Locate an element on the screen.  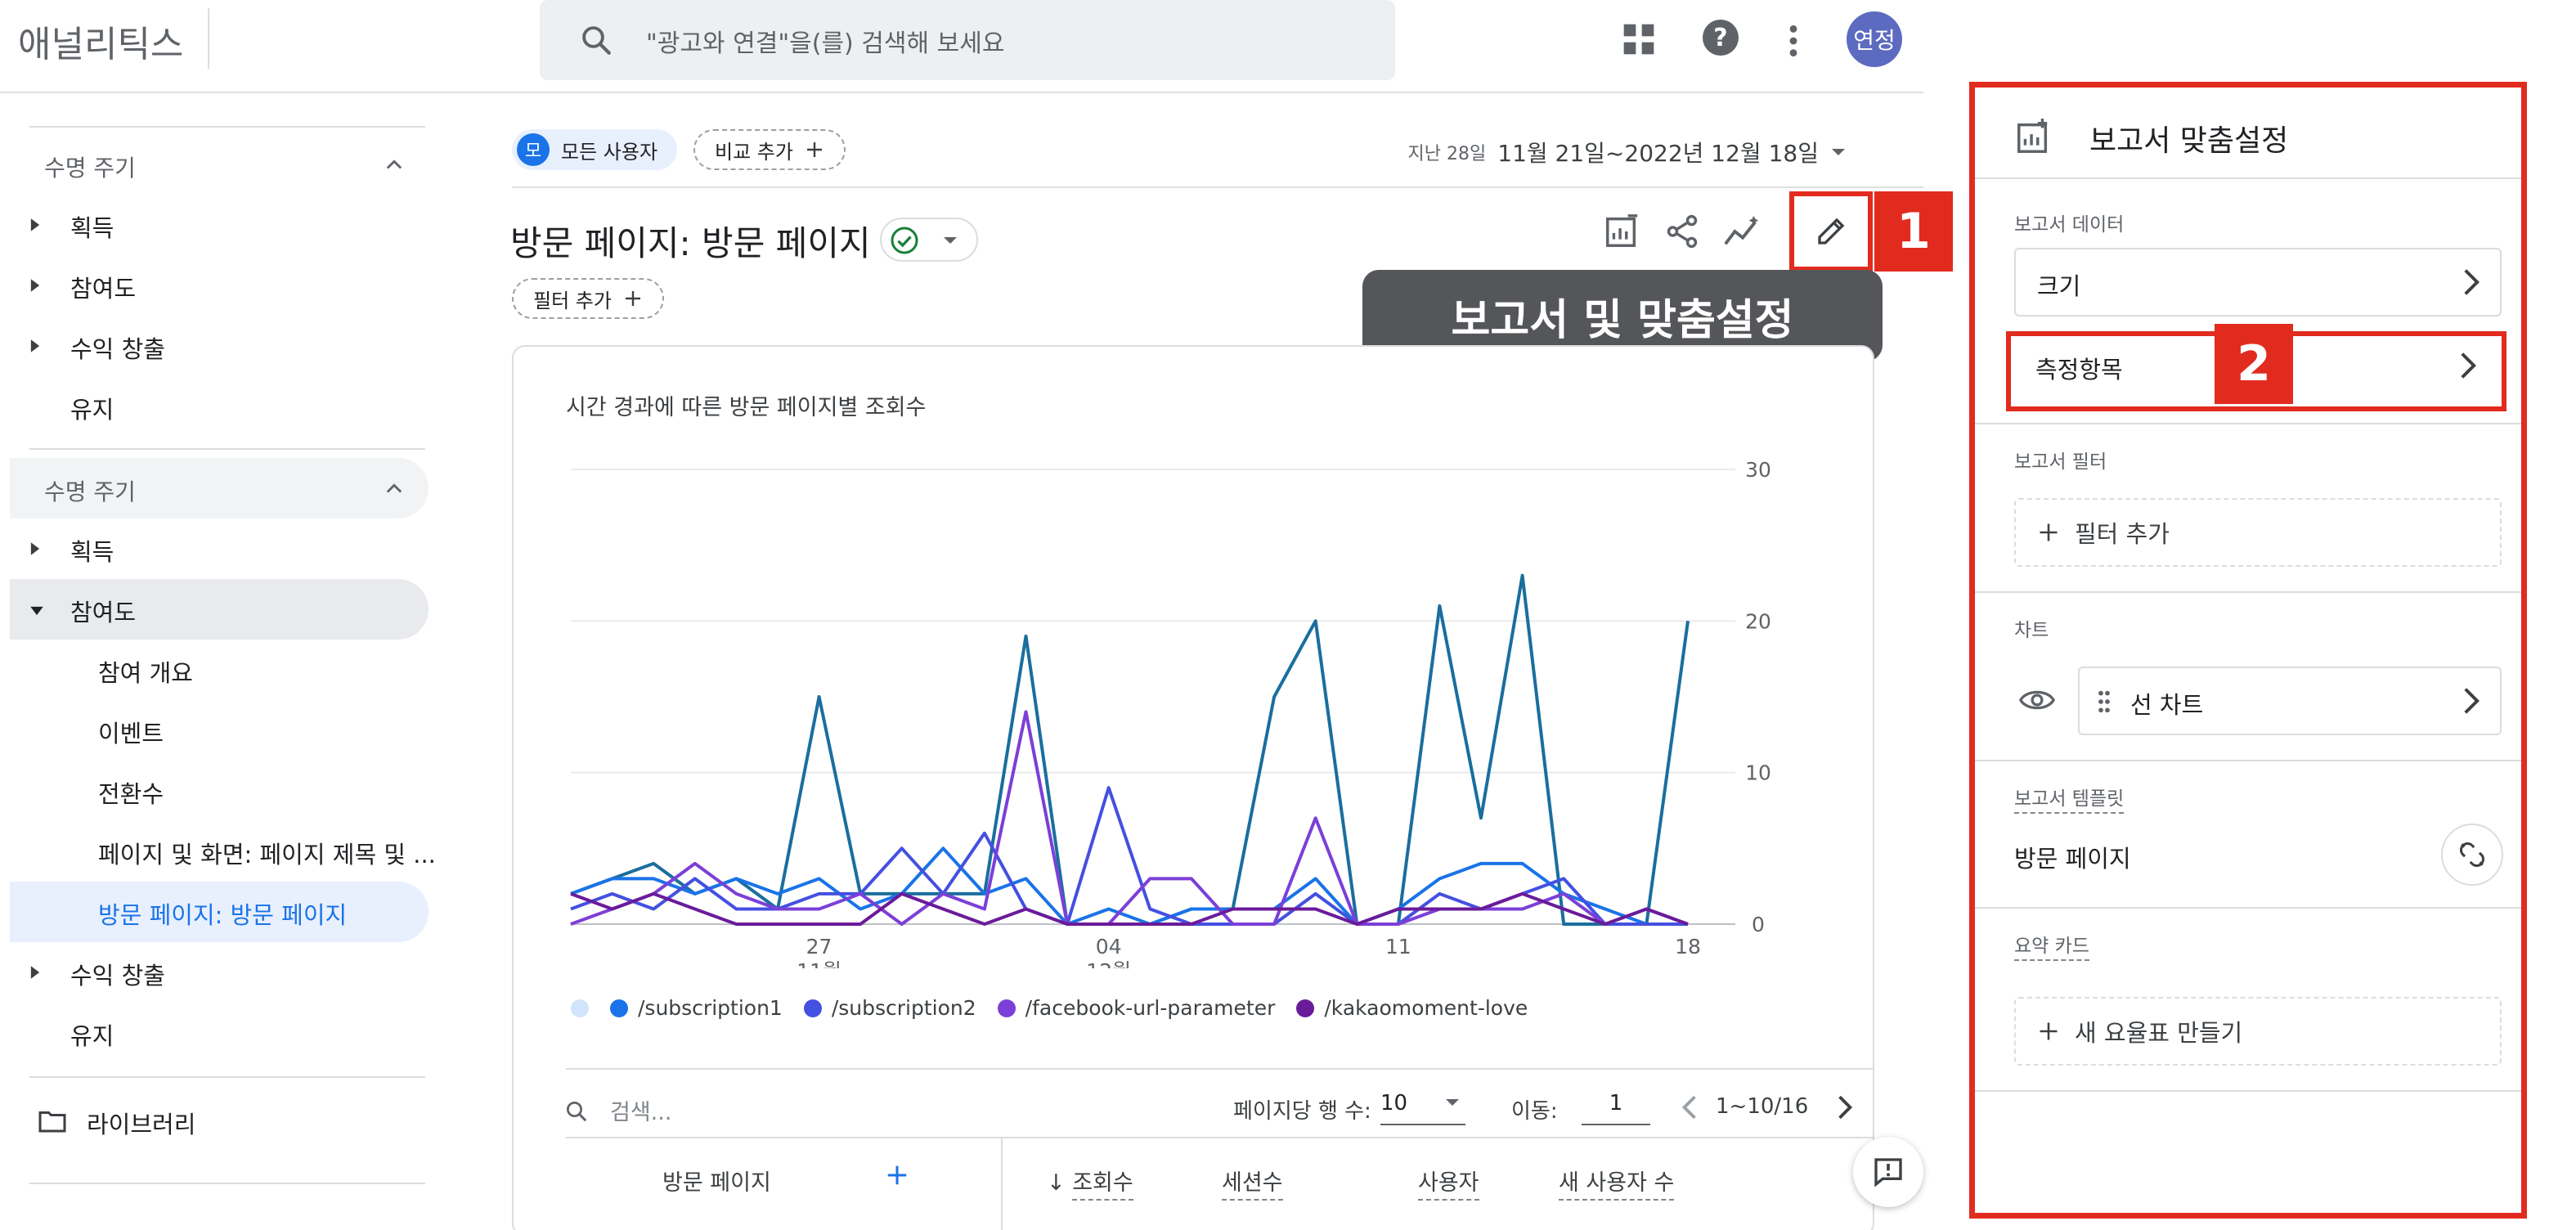
create-summary-label: 새 요율표 만들기 is located at coordinates (2159, 1033).